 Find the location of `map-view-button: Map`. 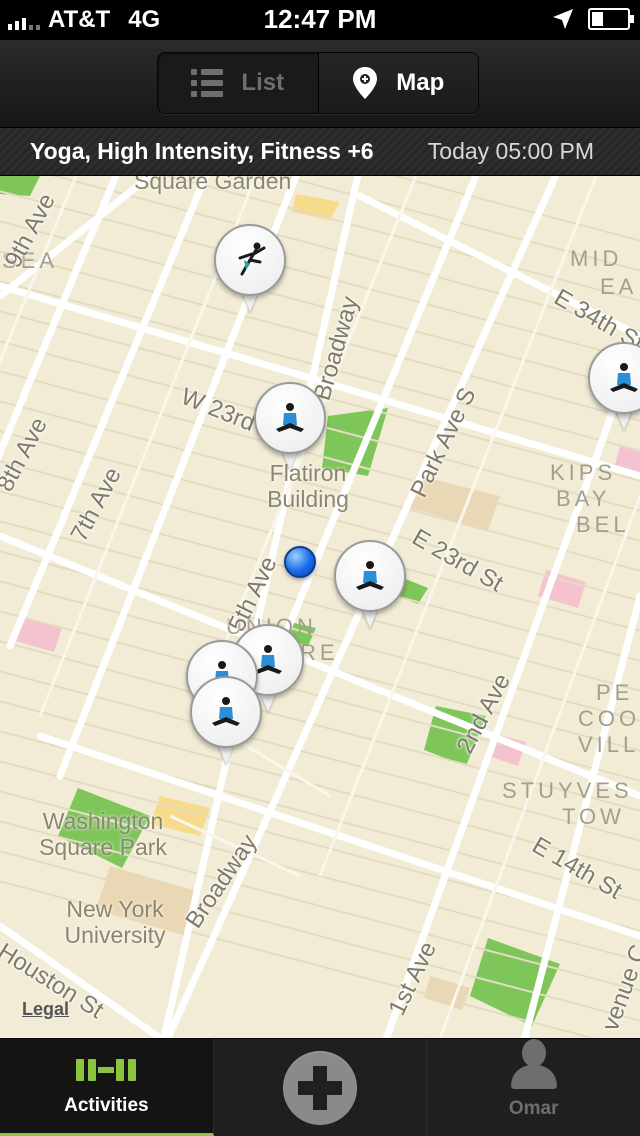

map-view-button: Map is located at coordinates (398, 83).